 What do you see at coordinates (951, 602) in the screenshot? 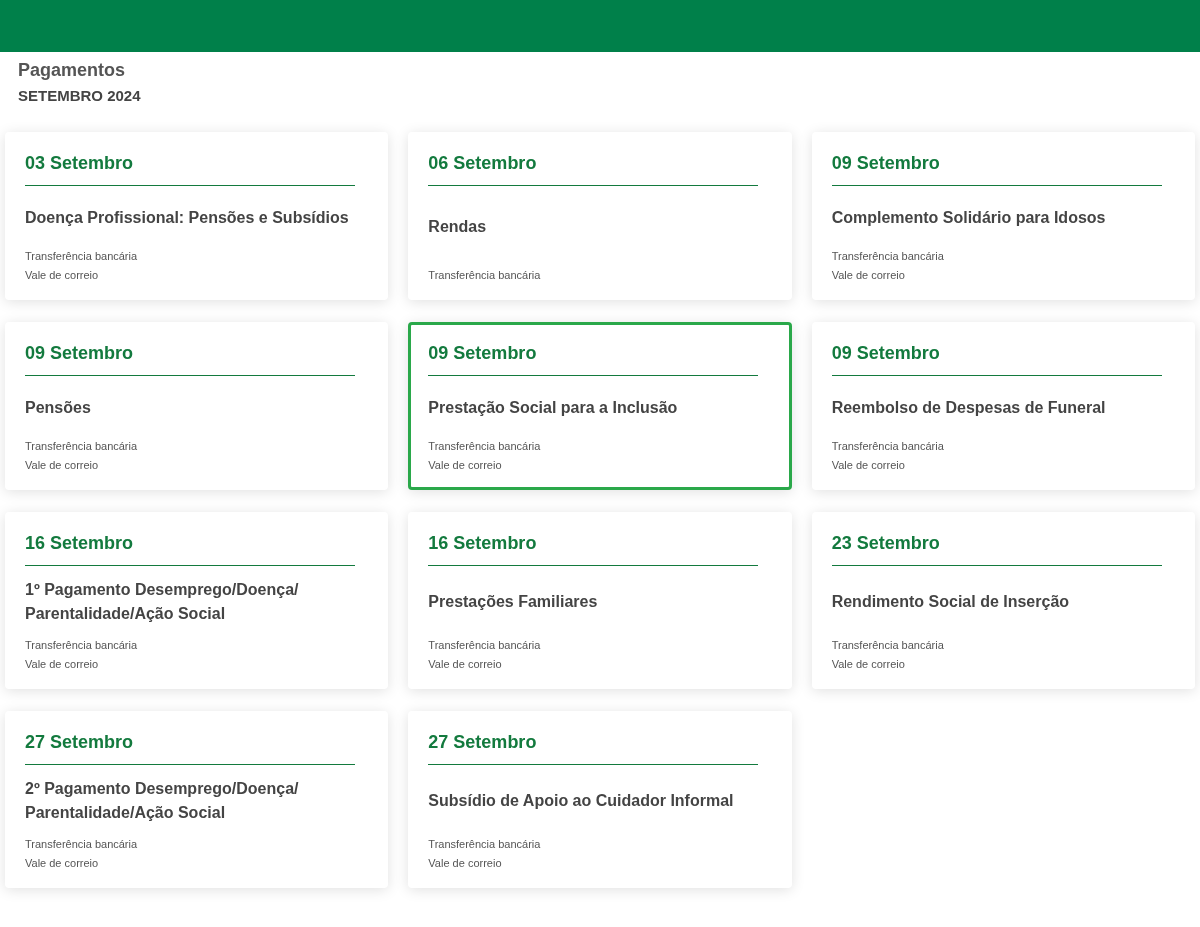
I see `benefit-title: Rendimento Social de Inserção` at bounding box center [951, 602].